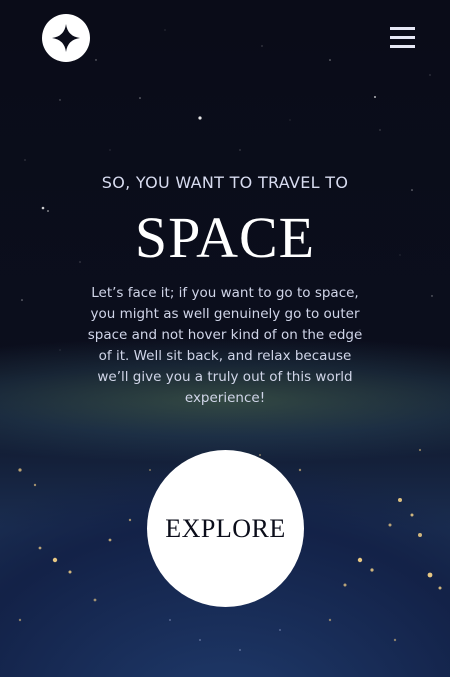 This screenshot has height=677, width=450. I want to click on hamburger-menu-icon, so click(402, 38).